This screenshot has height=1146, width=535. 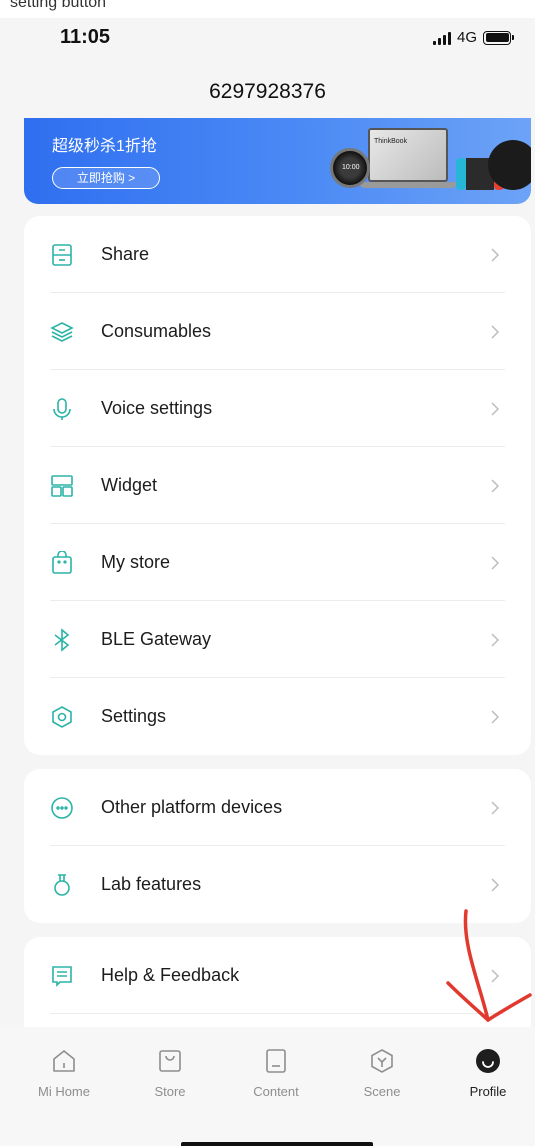 What do you see at coordinates (62, 409) in the screenshot?
I see `microphone-icon` at bounding box center [62, 409].